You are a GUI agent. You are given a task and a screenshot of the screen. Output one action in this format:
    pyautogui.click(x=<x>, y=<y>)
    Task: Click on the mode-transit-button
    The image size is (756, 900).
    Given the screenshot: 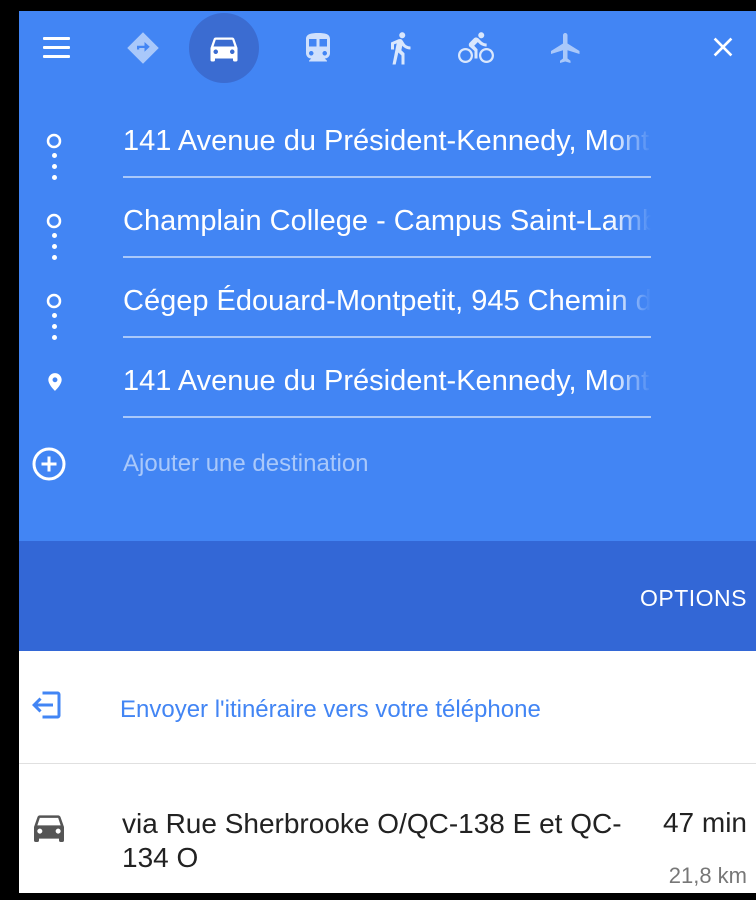 What is the action you would take?
    pyautogui.click(x=318, y=48)
    